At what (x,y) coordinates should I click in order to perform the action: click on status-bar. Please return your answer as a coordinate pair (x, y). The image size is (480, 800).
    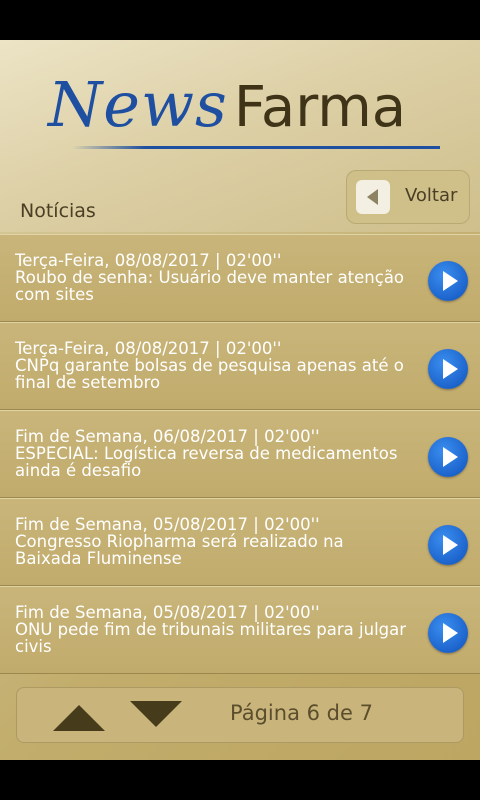
    Looking at the image, I should click on (240, 20).